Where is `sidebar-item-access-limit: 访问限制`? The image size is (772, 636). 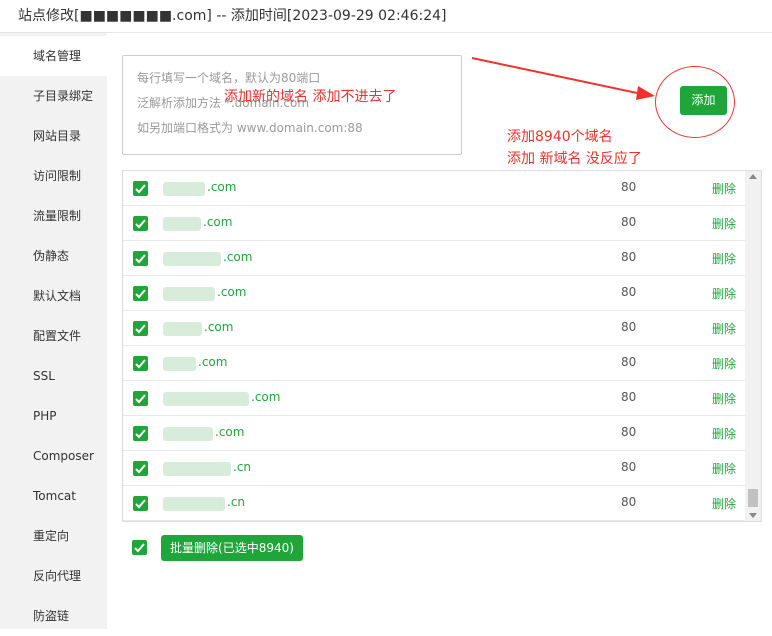
sidebar-item-access-limit: 访问限制 is located at coordinates (53, 176).